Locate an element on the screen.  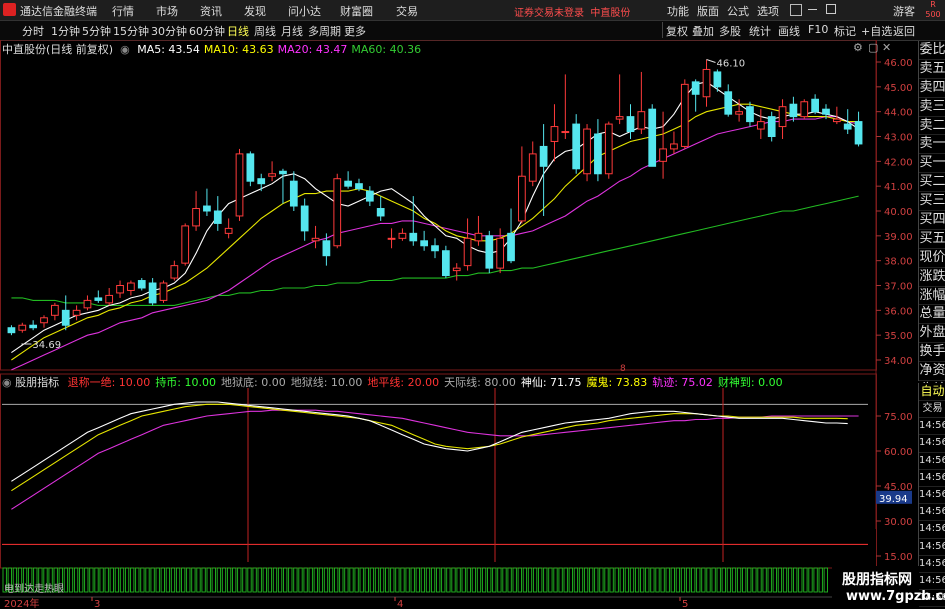
guest-label: 游客 is located at coordinates (904, 11).